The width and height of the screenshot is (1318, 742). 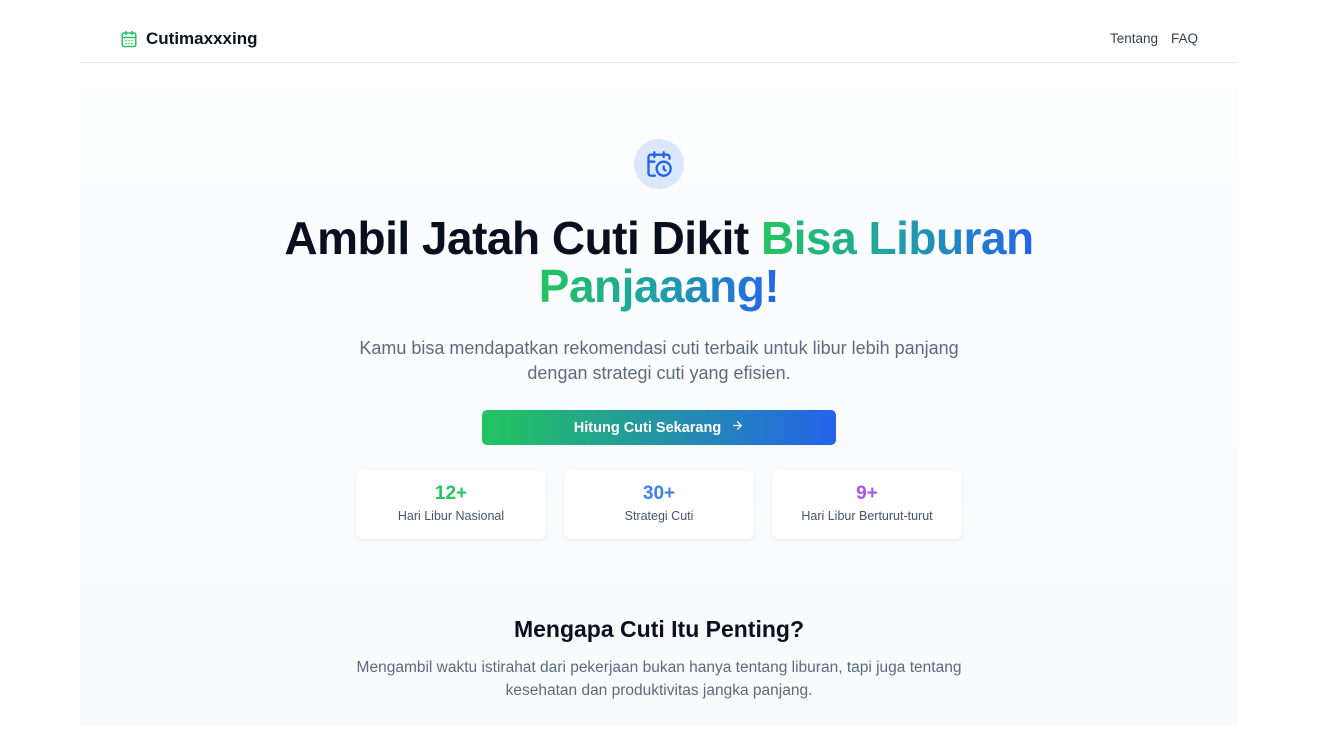 I want to click on stat-card: 12+ Hari Libur Nasional, so click(x=451, y=504).